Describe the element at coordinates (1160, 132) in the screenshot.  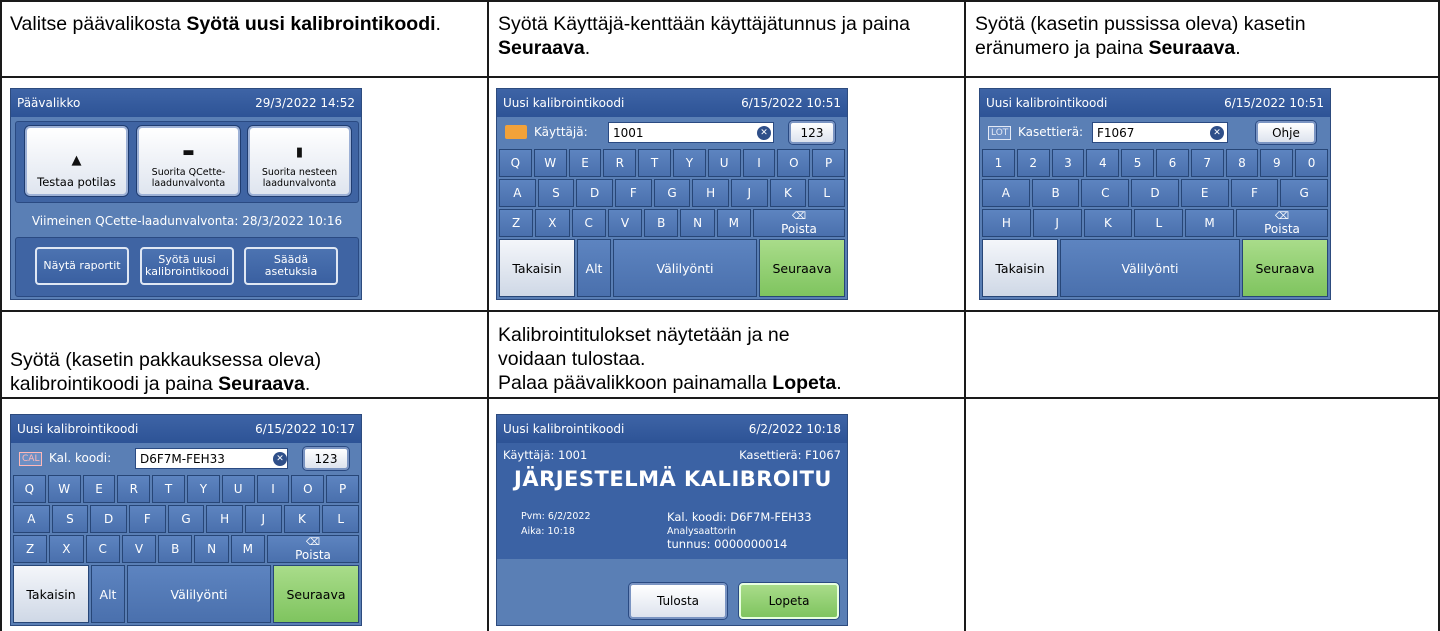
I see `lot-input: F1067` at that location.